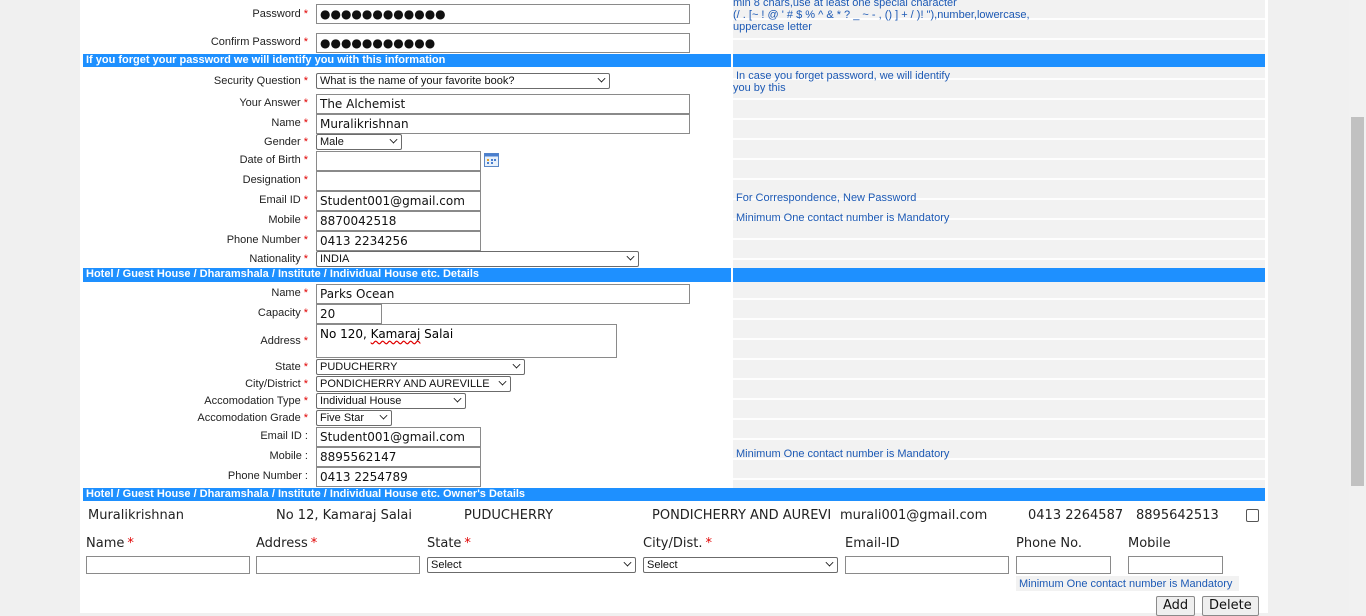 This screenshot has width=1366, height=616. Describe the element at coordinates (503, 294) in the screenshot. I see `hotel-name-field: Parks Ocean` at that location.